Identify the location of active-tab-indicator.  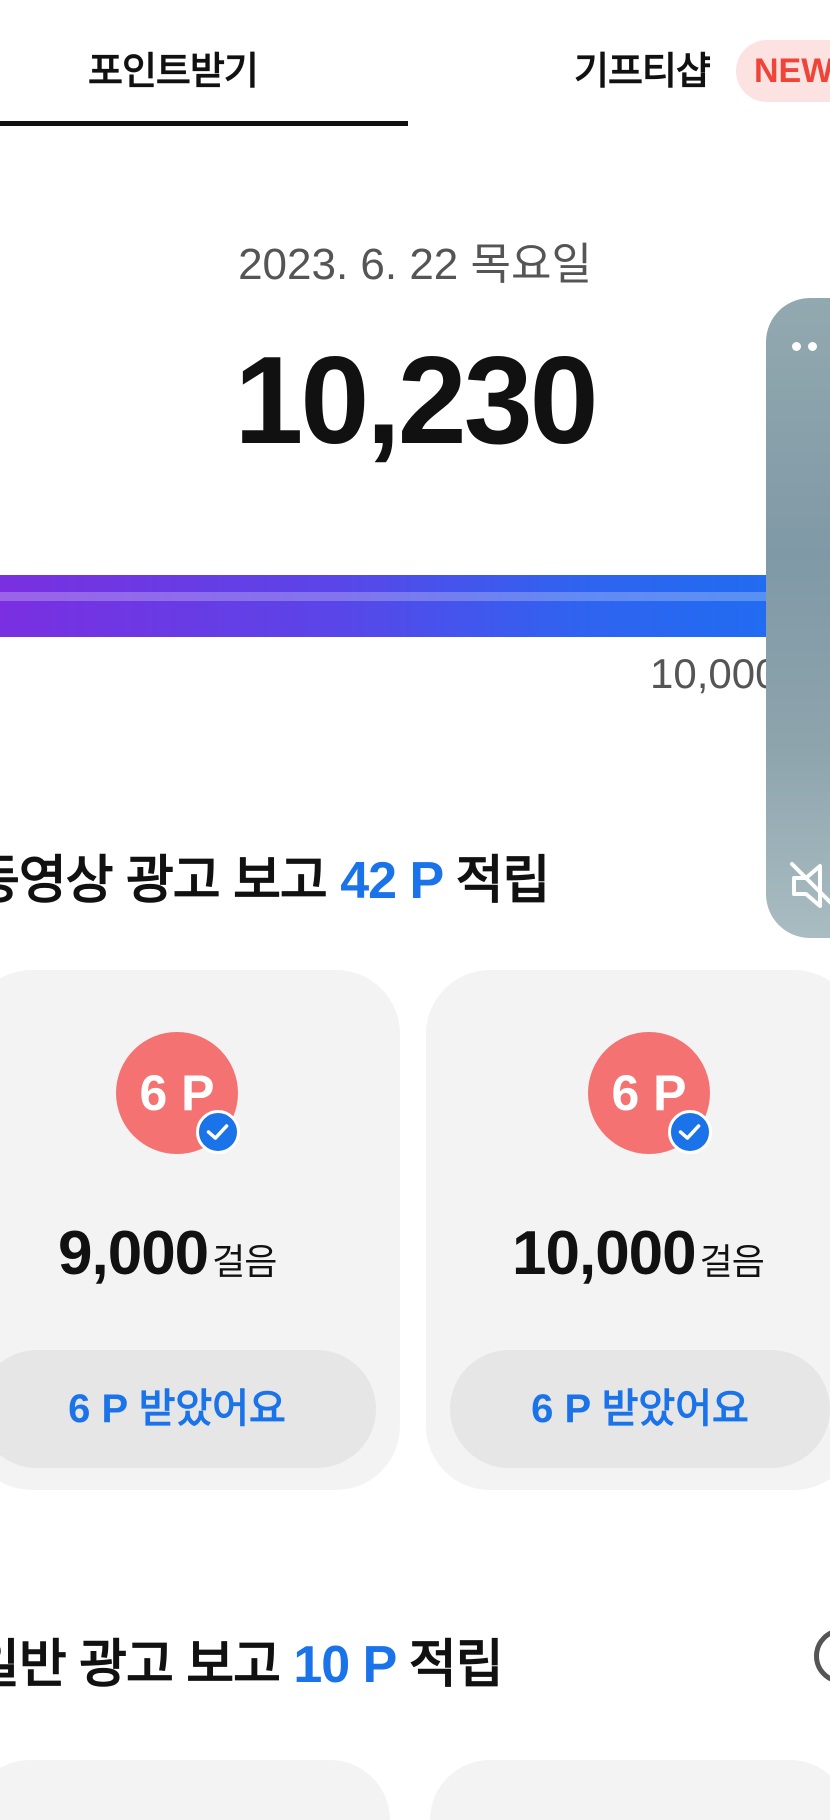
(204, 123).